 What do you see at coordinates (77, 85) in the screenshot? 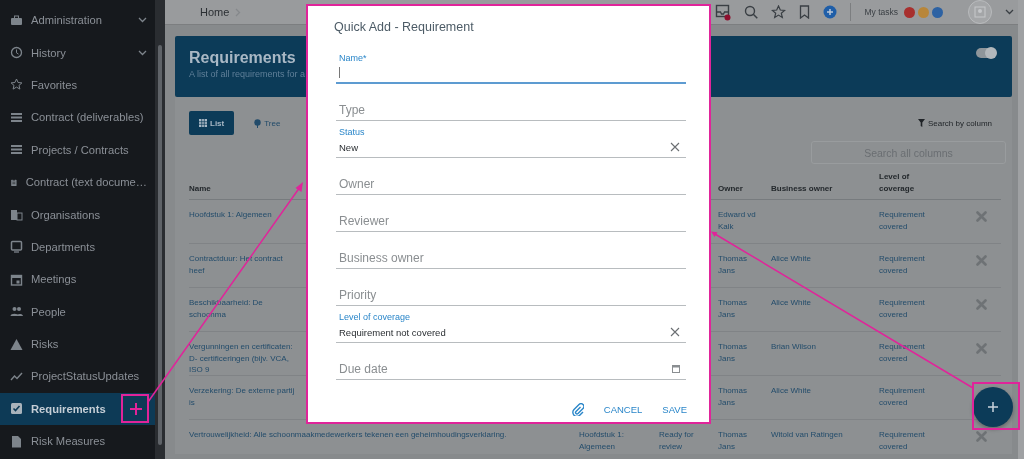
I see `sidebar-item: Favorites` at bounding box center [77, 85].